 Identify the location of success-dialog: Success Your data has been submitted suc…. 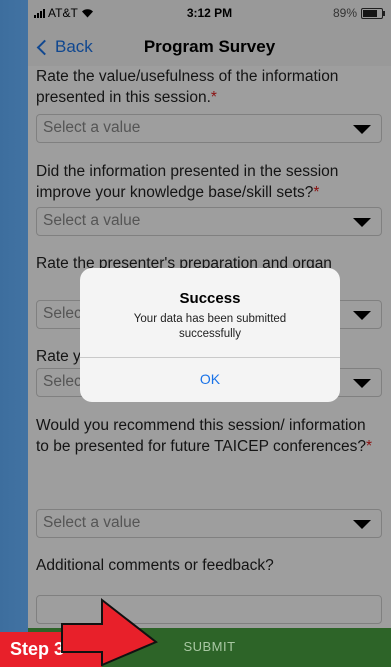
(210, 335).